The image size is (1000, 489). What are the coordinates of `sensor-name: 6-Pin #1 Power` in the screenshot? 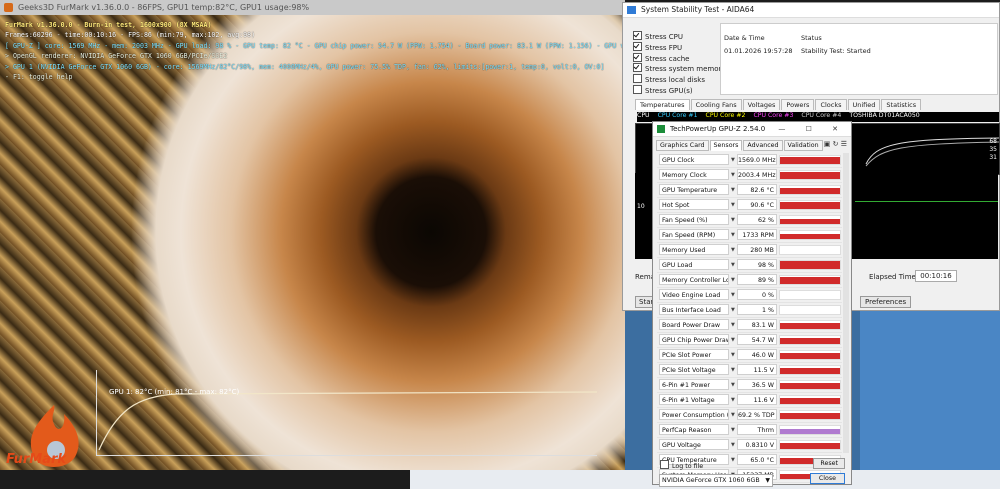 It's located at (694, 384).